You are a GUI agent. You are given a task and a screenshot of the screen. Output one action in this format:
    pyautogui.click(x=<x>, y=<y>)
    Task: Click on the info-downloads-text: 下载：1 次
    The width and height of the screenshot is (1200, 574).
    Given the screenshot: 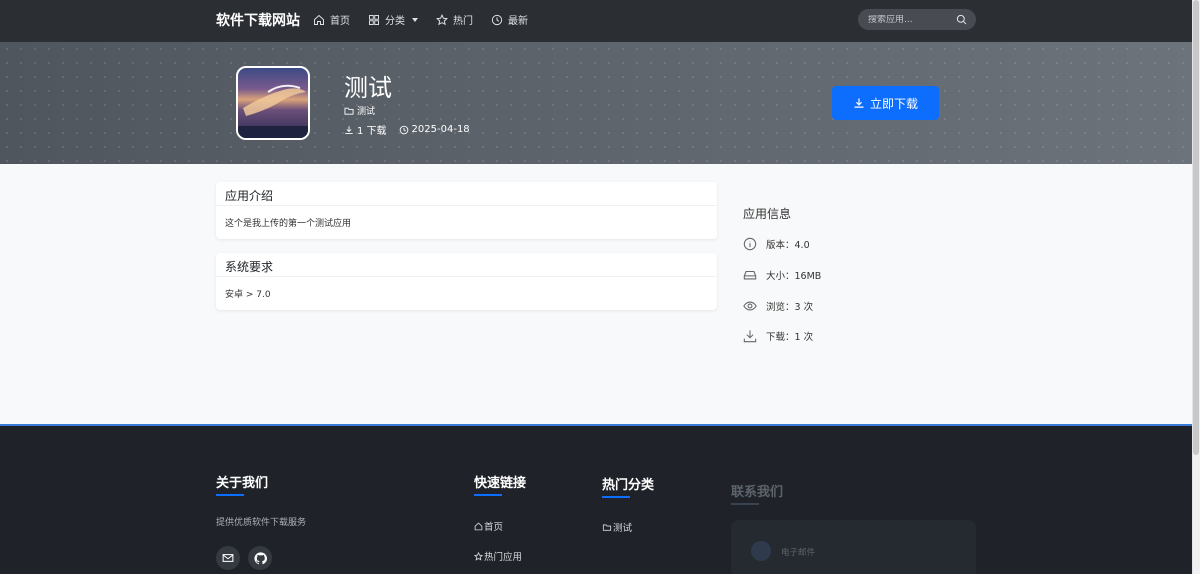 What is the action you would take?
    pyautogui.click(x=790, y=337)
    